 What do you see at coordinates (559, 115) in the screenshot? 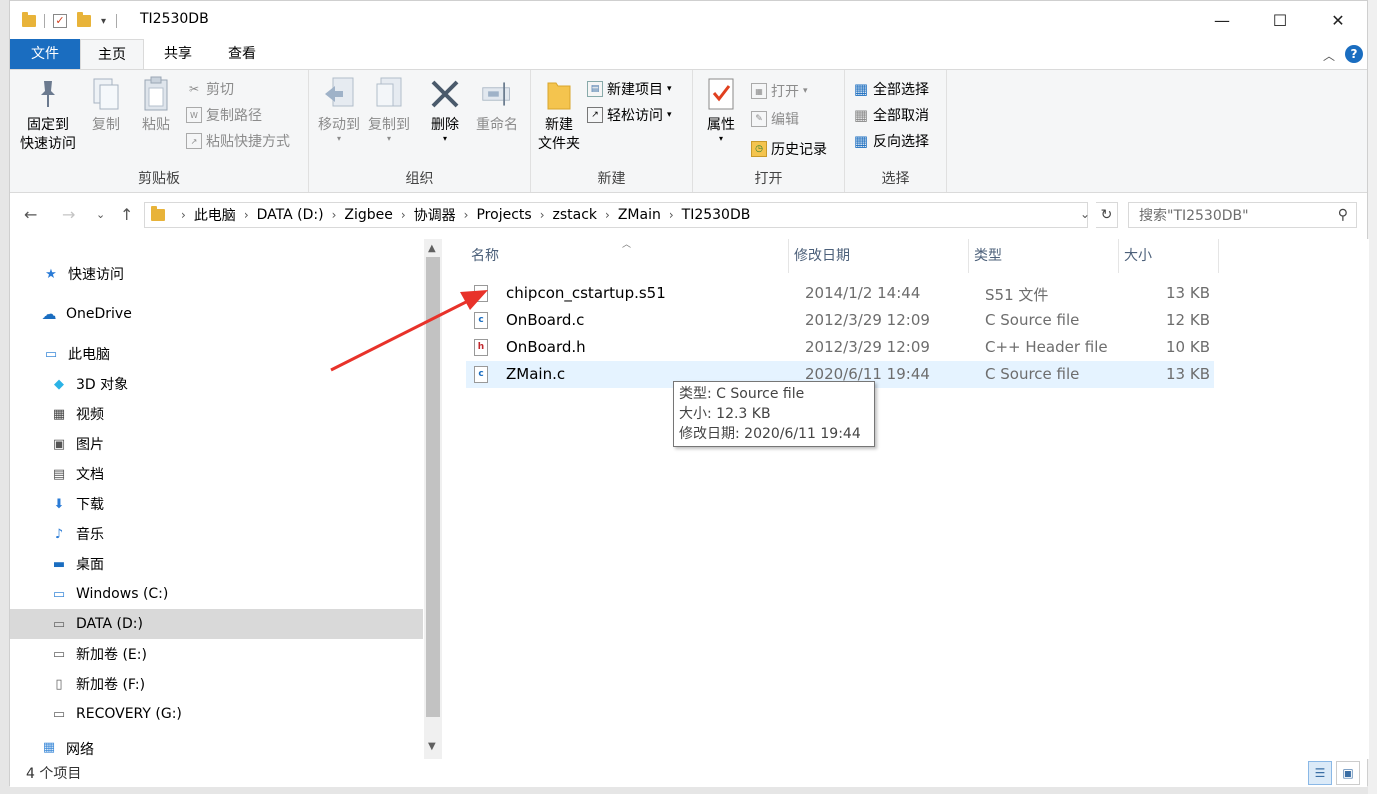
I see `new-folder-button: 新建 文件夹` at bounding box center [559, 115].